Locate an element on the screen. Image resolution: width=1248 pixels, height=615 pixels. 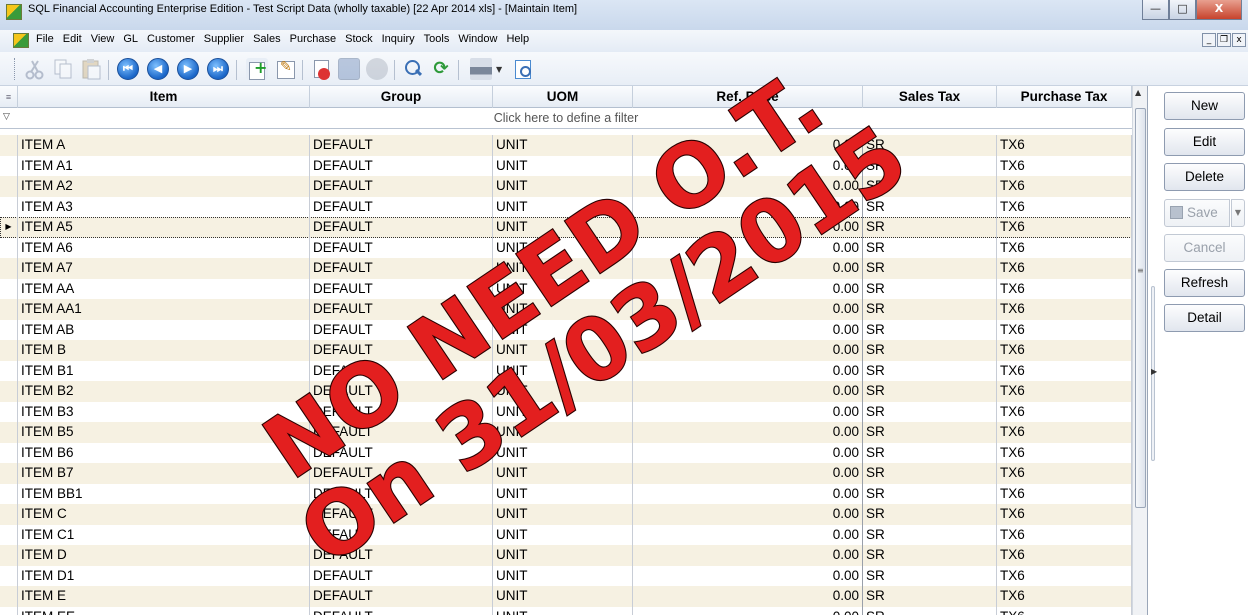
menu-supplier: Supplier is located at coordinates (224, 39).